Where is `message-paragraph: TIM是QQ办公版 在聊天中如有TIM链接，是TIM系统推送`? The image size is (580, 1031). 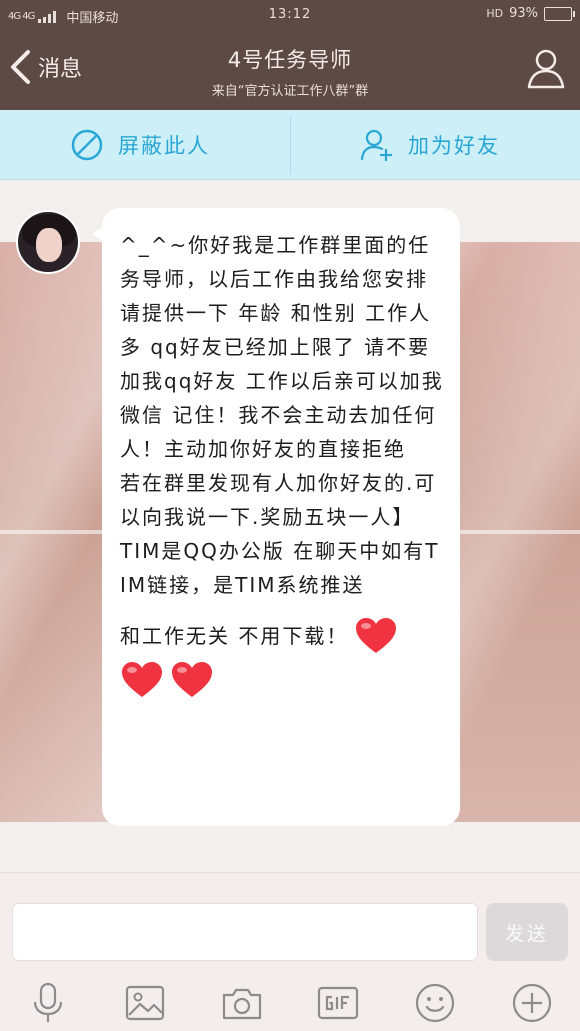 message-paragraph: TIM是QQ办公版 在聊天中如有TIM链接，是TIM系统推送 is located at coordinates (280, 568).